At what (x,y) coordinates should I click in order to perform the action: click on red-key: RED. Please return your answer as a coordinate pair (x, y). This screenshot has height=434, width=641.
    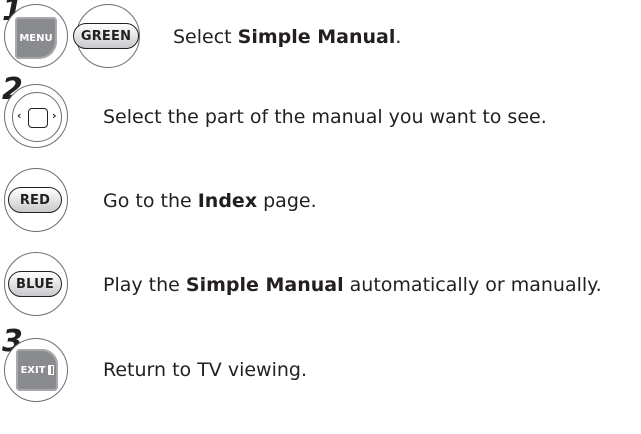
    Looking at the image, I should click on (35, 200).